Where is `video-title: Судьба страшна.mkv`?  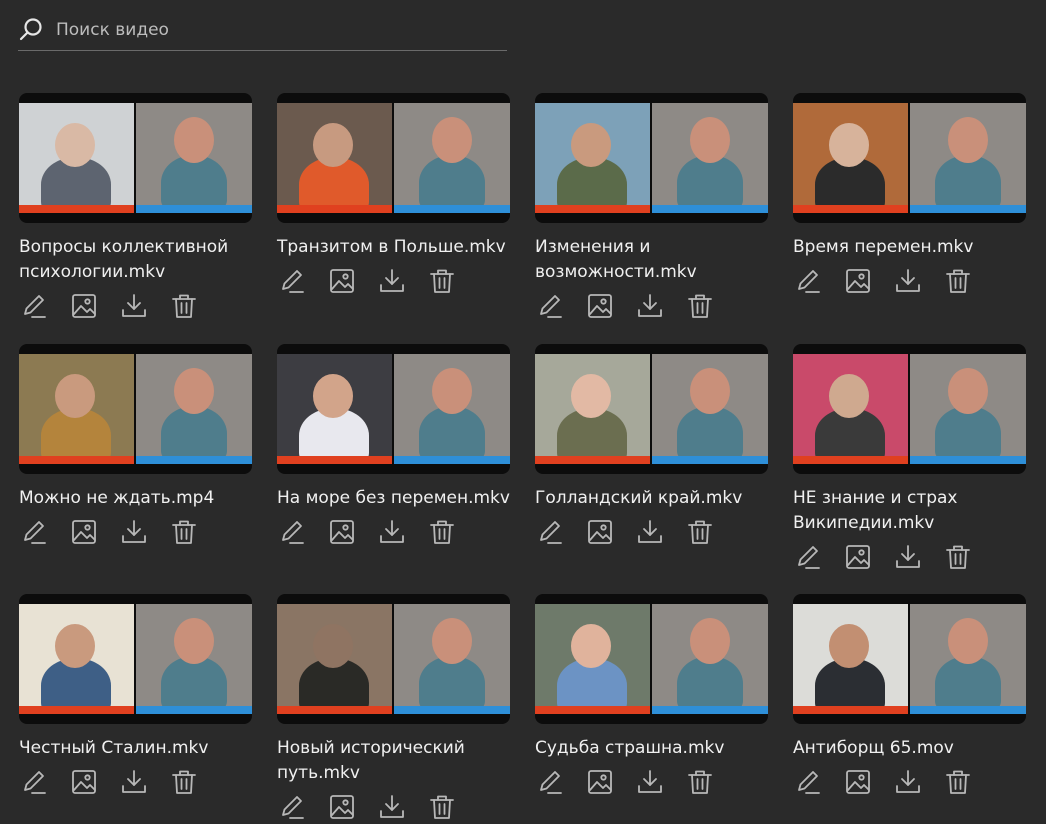 video-title: Судьба страшна.mkv is located at coordinates (630, 748).